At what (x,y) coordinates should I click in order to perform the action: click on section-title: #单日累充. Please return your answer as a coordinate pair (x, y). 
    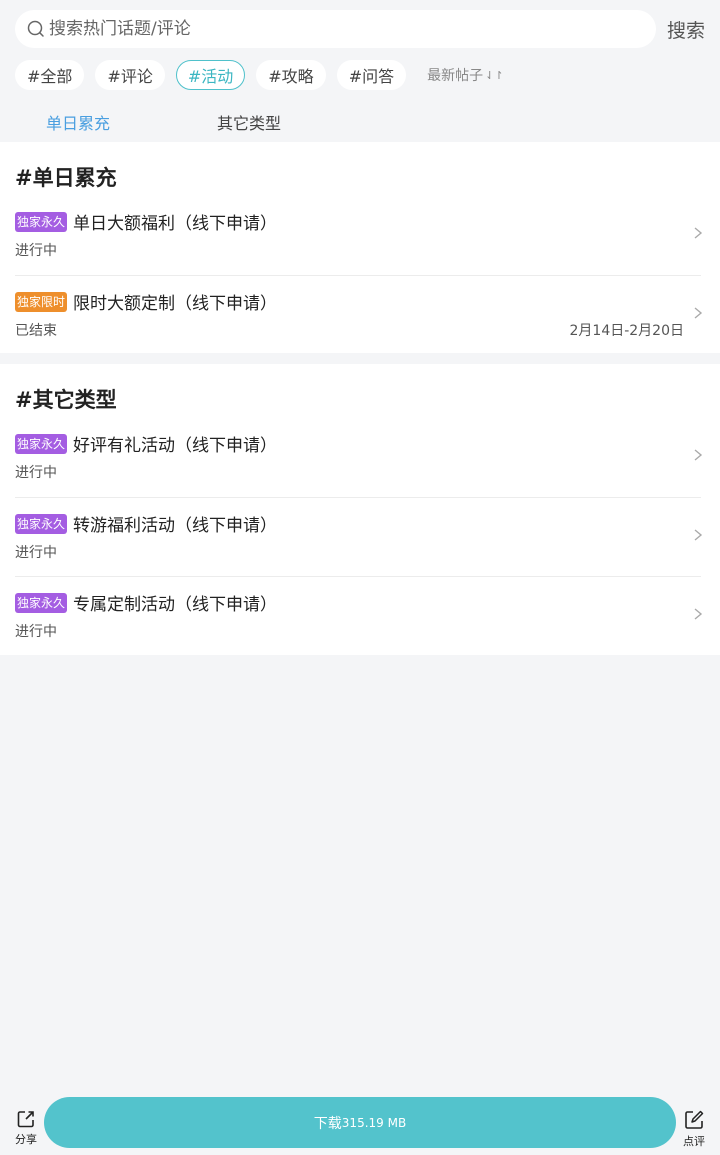
    Looking at the image, I should click on (66, 178).